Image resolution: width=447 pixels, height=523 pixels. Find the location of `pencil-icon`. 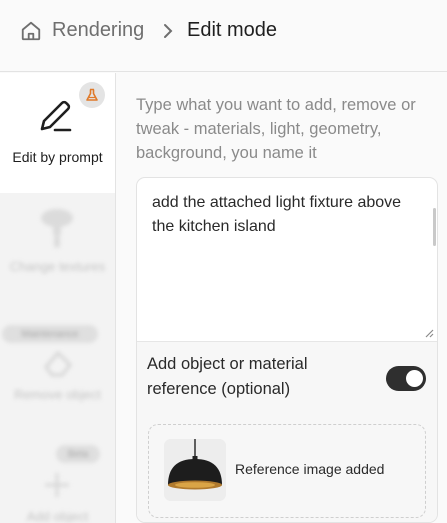

pencil-icon is located at coordinates (56, 116).